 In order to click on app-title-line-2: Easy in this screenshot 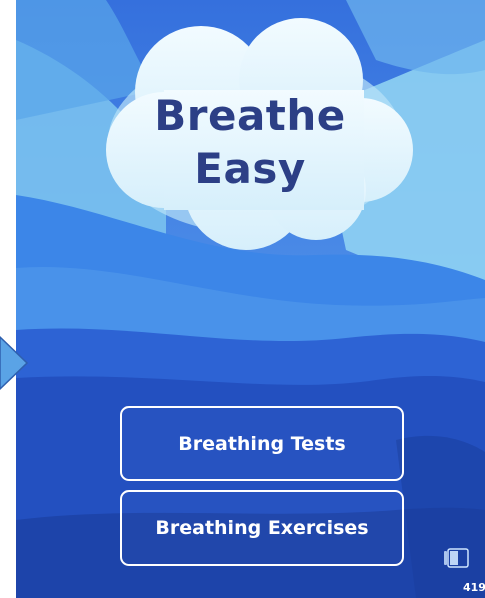, I will do `click(250, 168)`.